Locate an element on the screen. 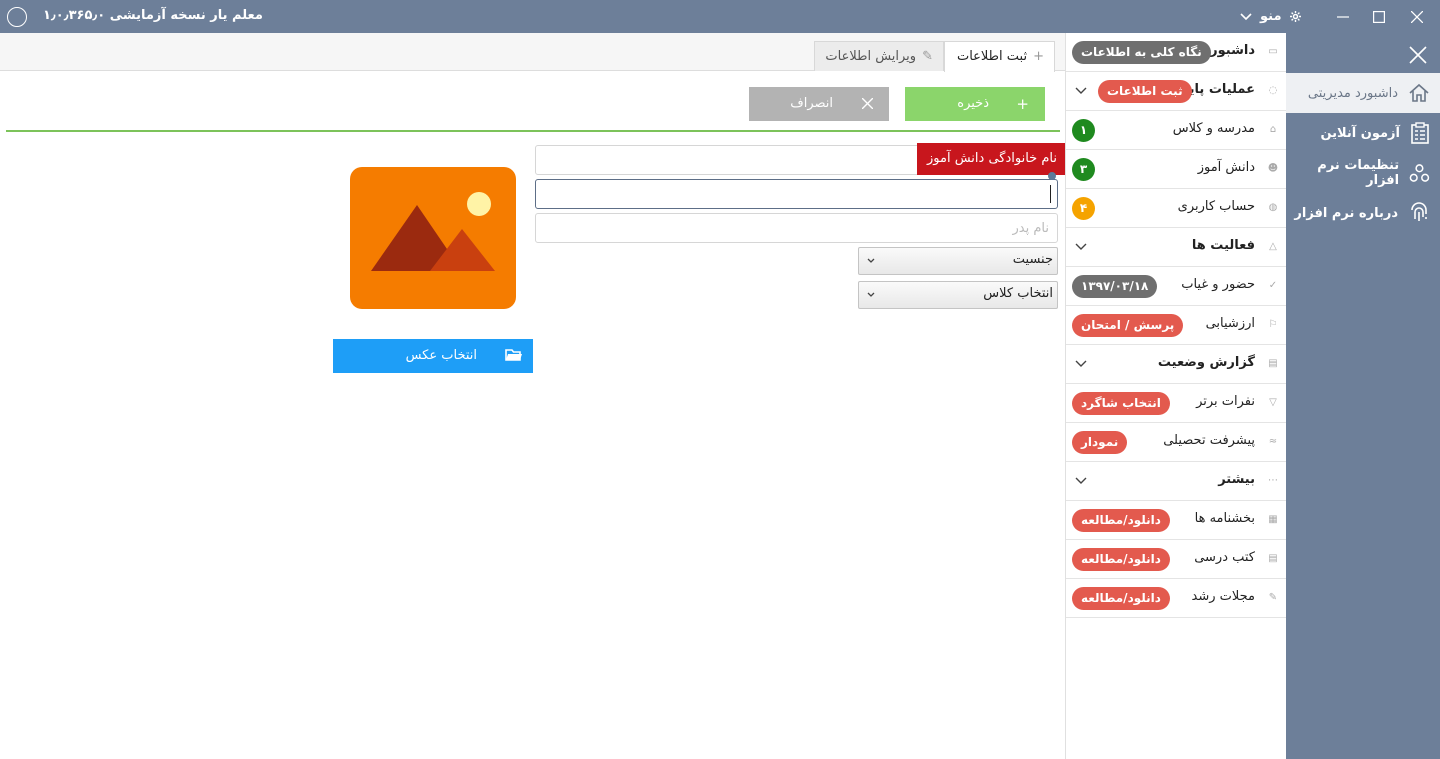 The height and width of the screenshot is (759, 1440). side-menu-row: ⋯ بیشتر is located at coordinates (1176, 481).